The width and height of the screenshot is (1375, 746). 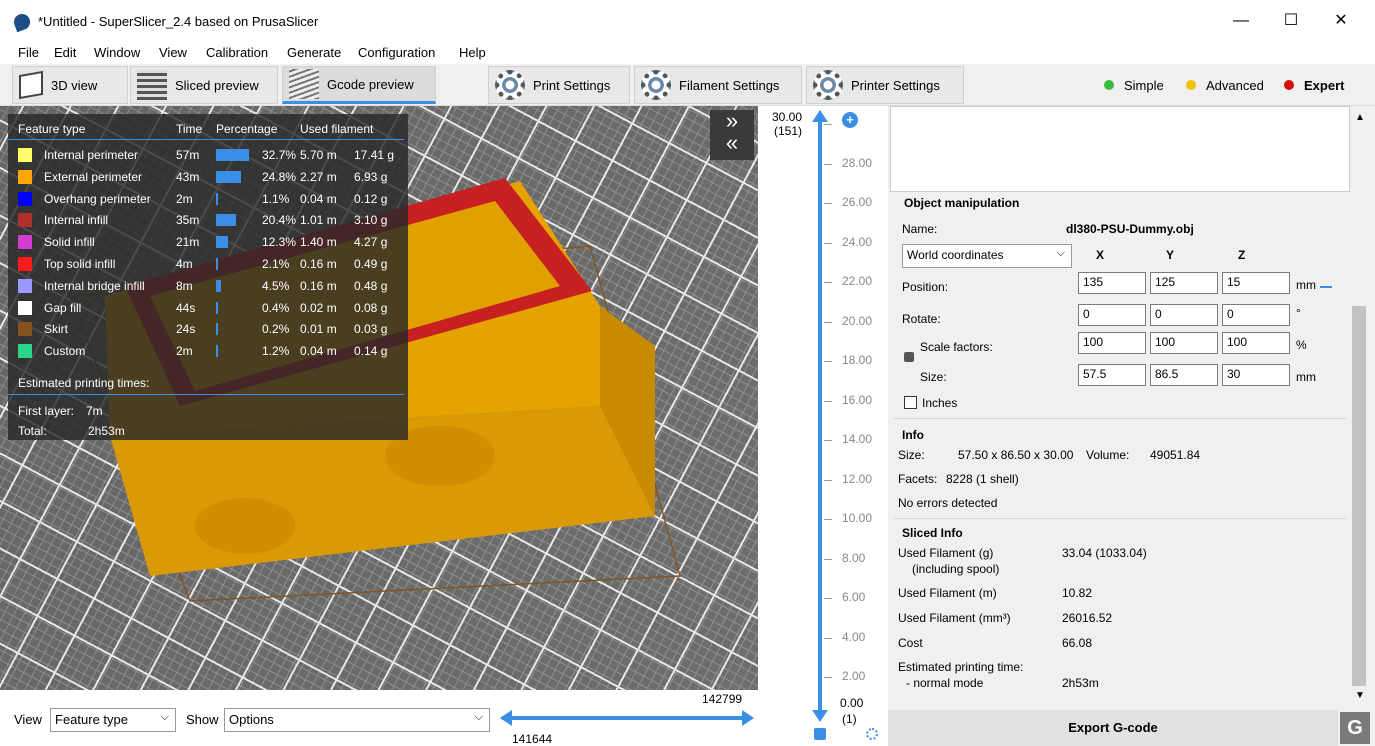 I want to click on legend-time: 4m, so click(x=184, y=264).